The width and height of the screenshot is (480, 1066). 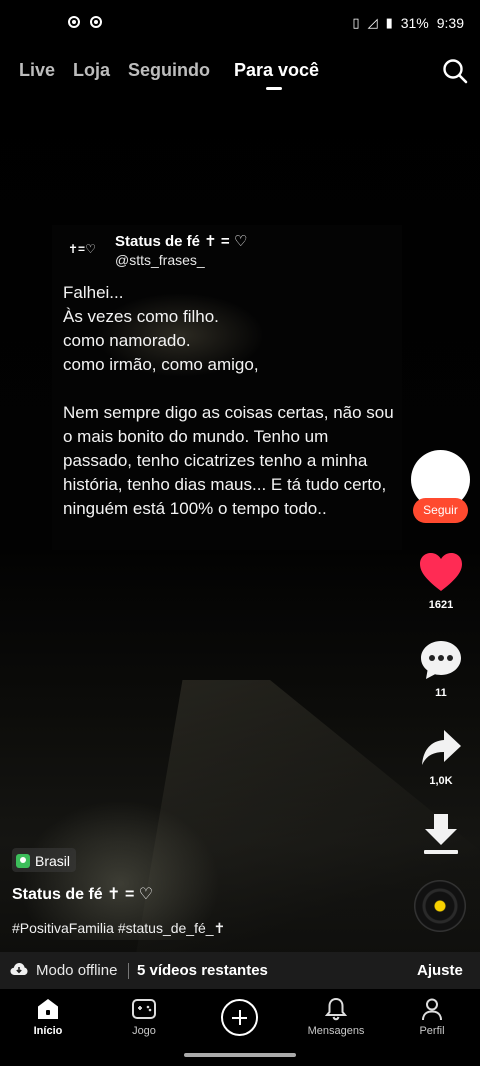 I want to click on nav-messages: Mensagens, so click(x=336, y=1017).